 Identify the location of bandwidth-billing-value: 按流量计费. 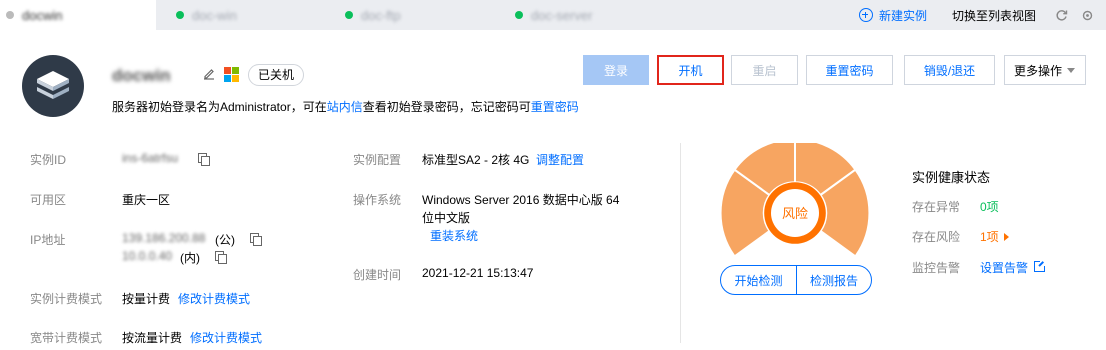
(152, 338).